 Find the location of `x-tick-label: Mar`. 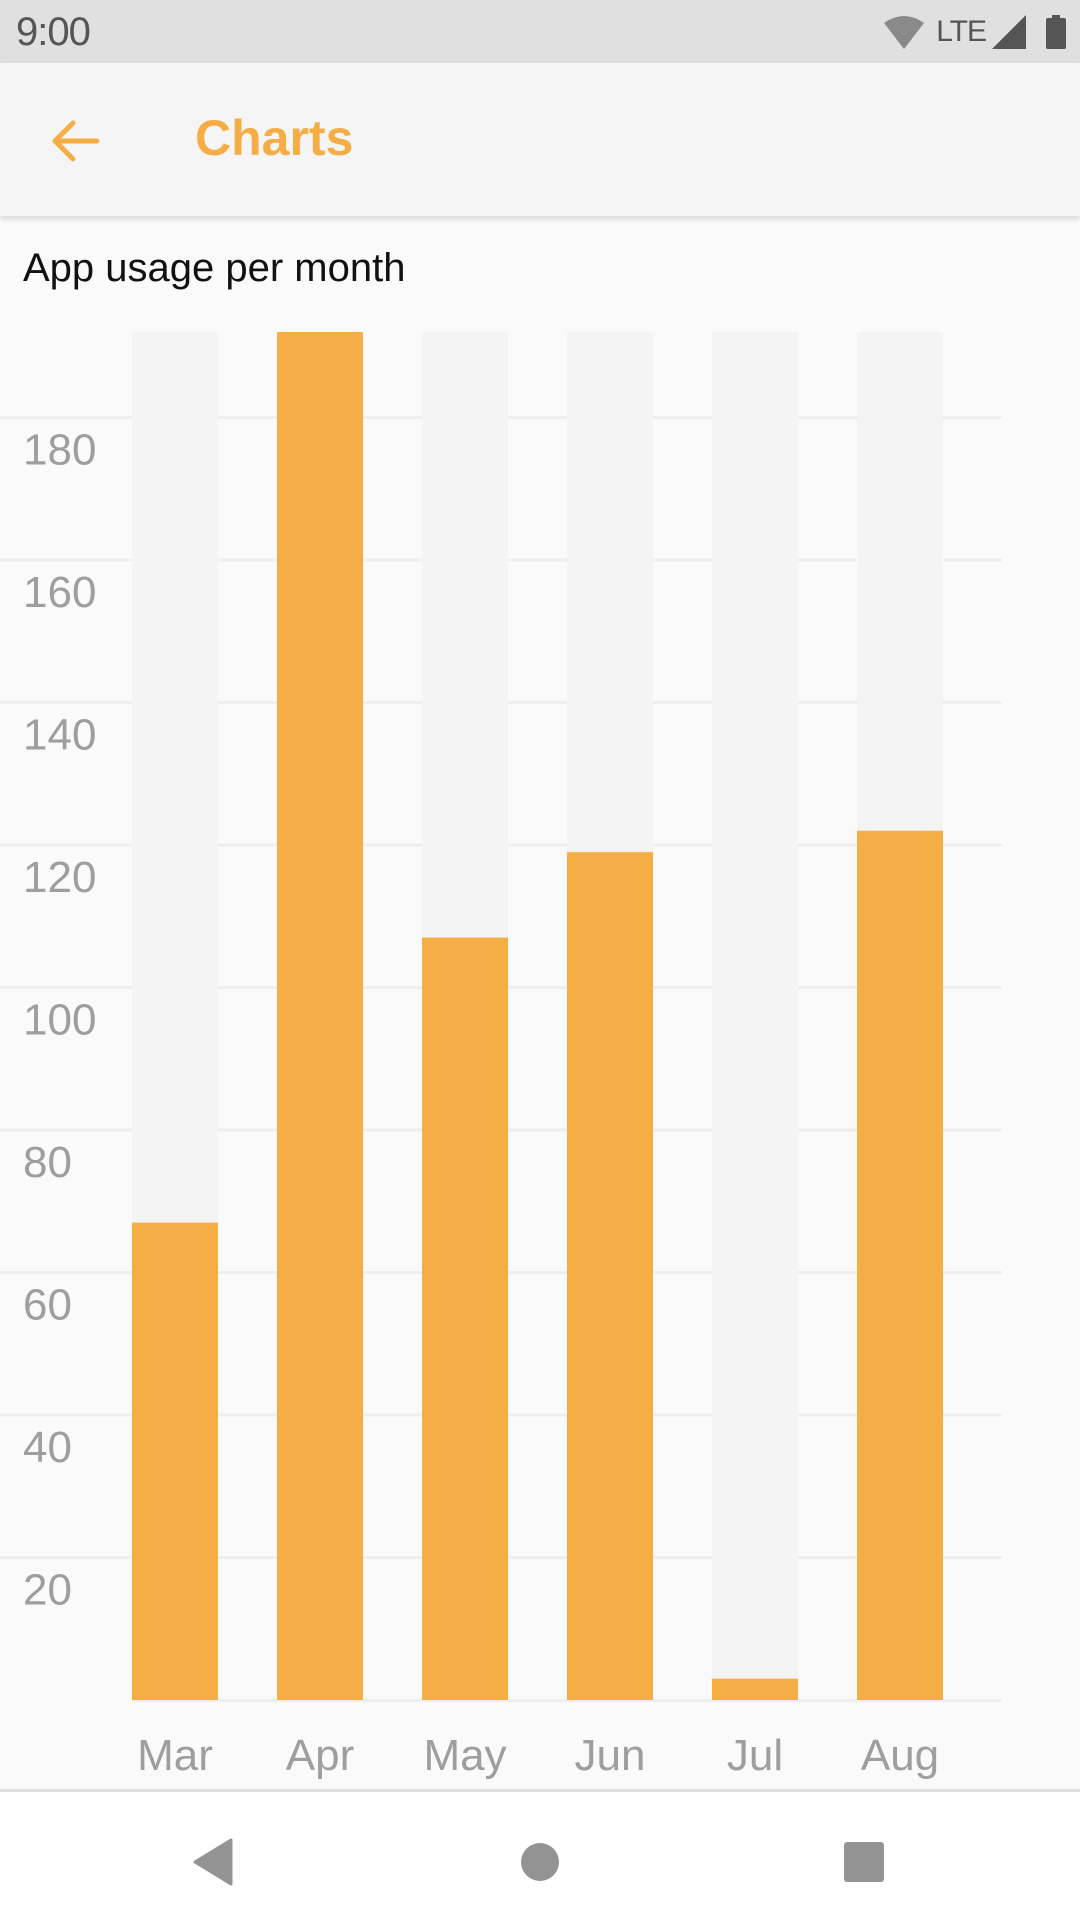

x-tick-label: Mar is located at coordinates (175, 1755).